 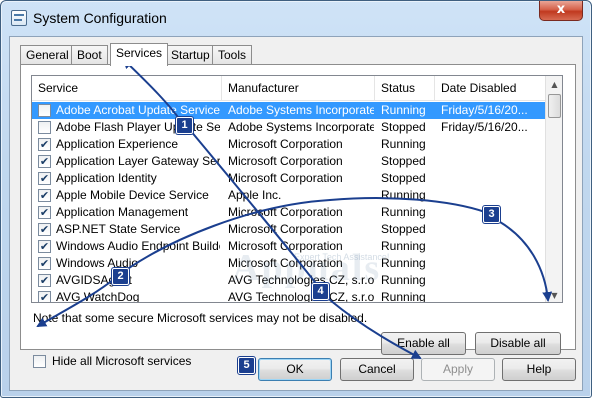 I want to click on disable-all-button: Disable all, so click(x=518, y=343).